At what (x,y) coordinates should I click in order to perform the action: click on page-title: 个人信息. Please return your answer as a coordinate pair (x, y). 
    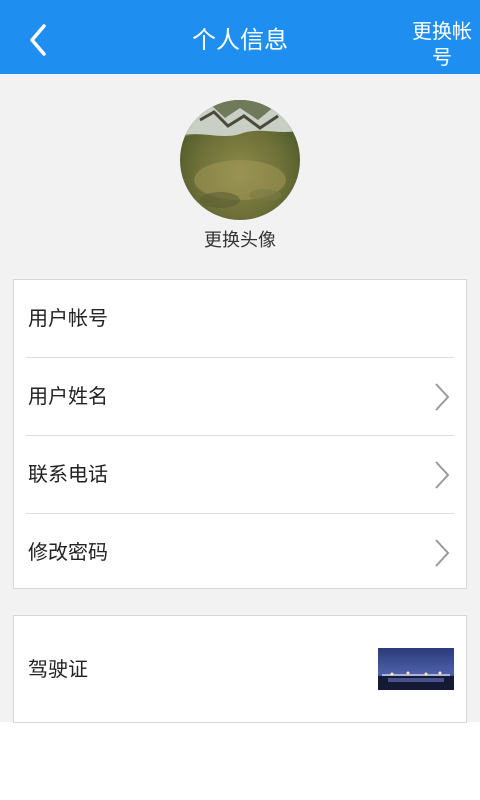
    Looking at the image, I should click on (240, 40).